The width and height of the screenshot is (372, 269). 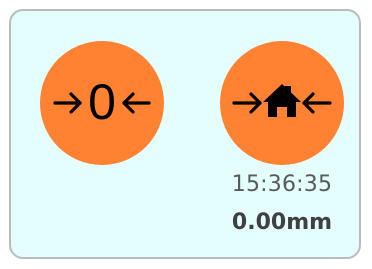 I want to click on home-arrows-icon, so click(x=282, y=100).